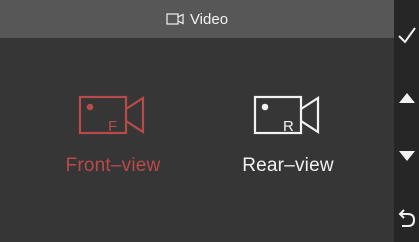  I want to click on rear-view-option: R Rear–view, so click(288, 135).